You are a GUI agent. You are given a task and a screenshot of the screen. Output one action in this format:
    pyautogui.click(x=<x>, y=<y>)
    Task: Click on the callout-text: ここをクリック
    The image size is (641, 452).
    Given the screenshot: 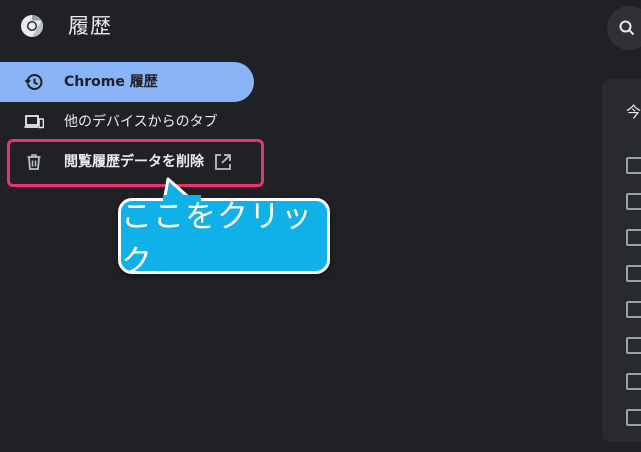 What is the action you would take?
    pyautogui.click(x=217, y=239)
    